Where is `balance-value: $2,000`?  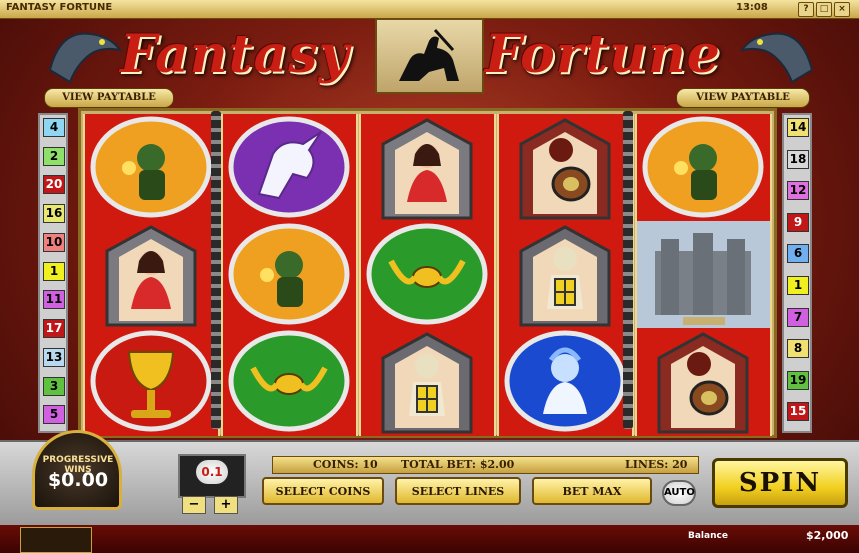 balance-value: $2,000 is located at coordinates (827, 535).